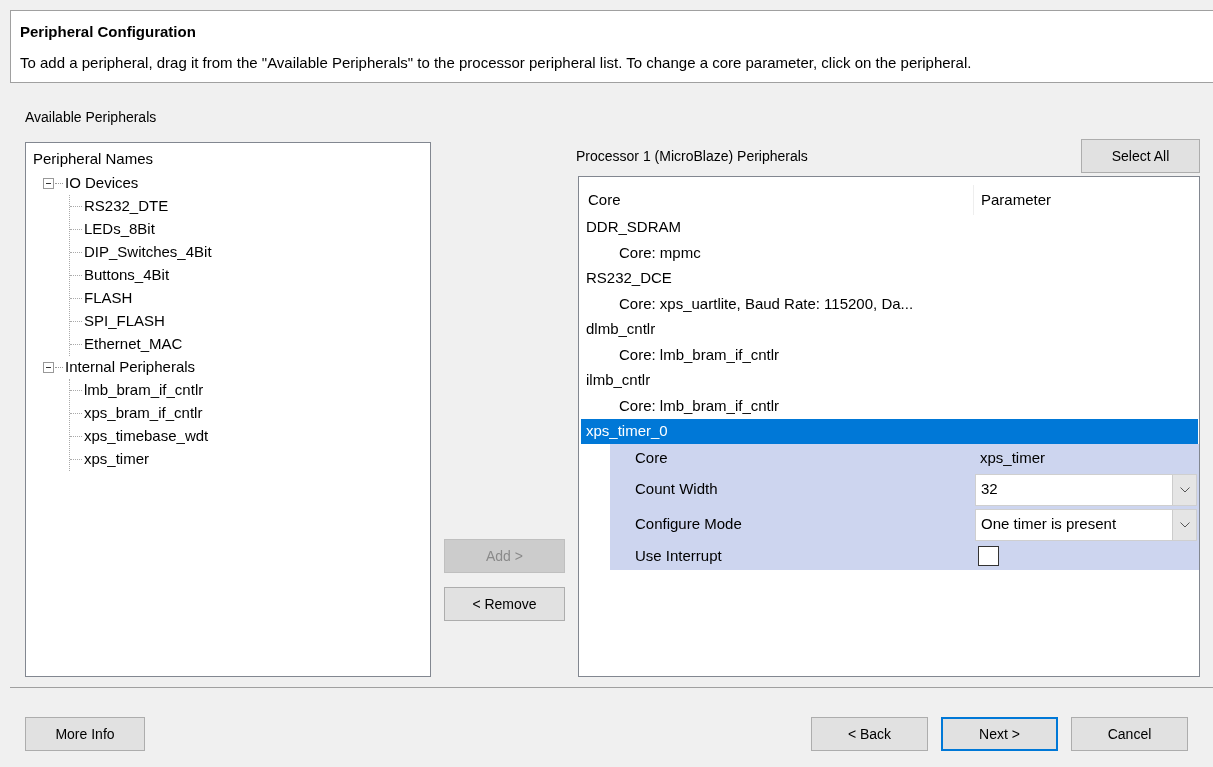 The image size is (1213, 767). What do you see at coordinates (119, 229) in the screenshot?
I see `tree-item: LEDs_8Bit` at bounding box center [119, 229].